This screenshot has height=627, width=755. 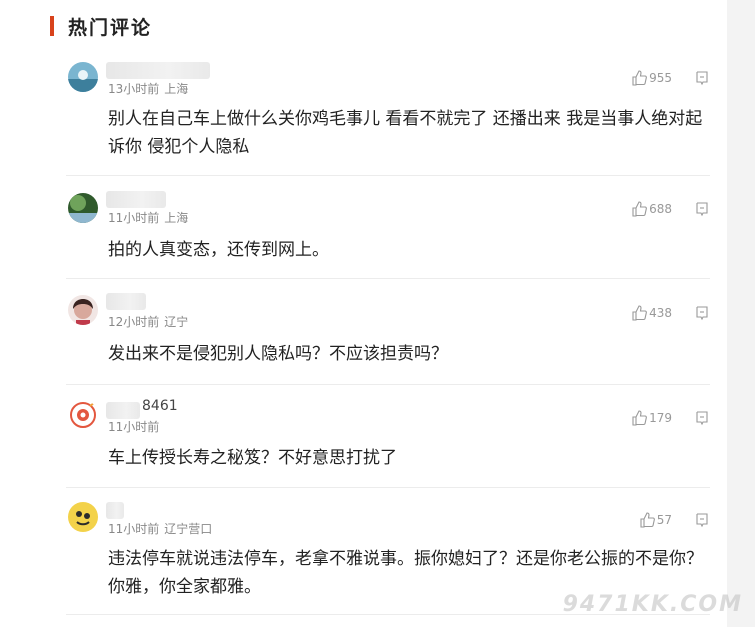 I want to click on comment-meta: 11小时前 上海, so click(x=148, y=217).